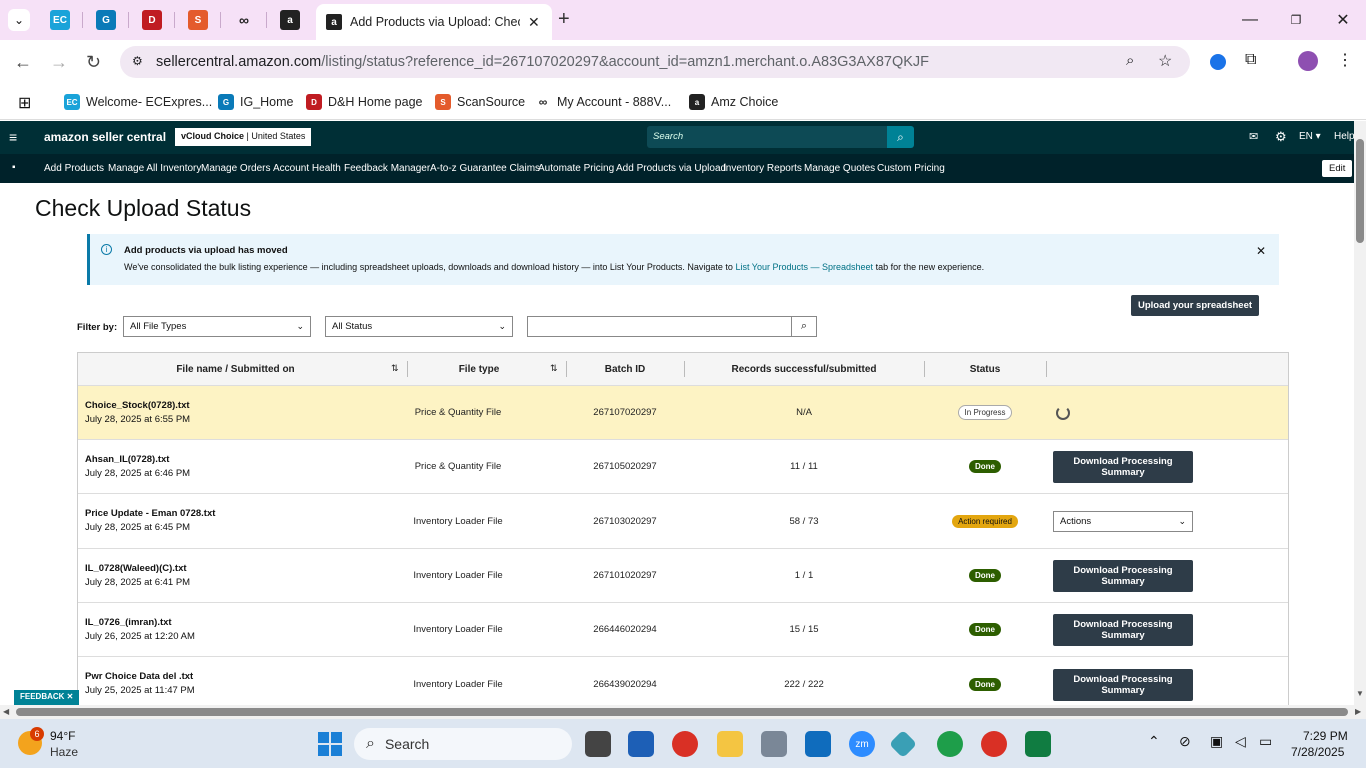 This screenshot has height=768, width=1366. What do you see at coordinates (534, 22) in the screenshot?
I see `close-tab-icon: ✕` at bounding box center [534, 22].